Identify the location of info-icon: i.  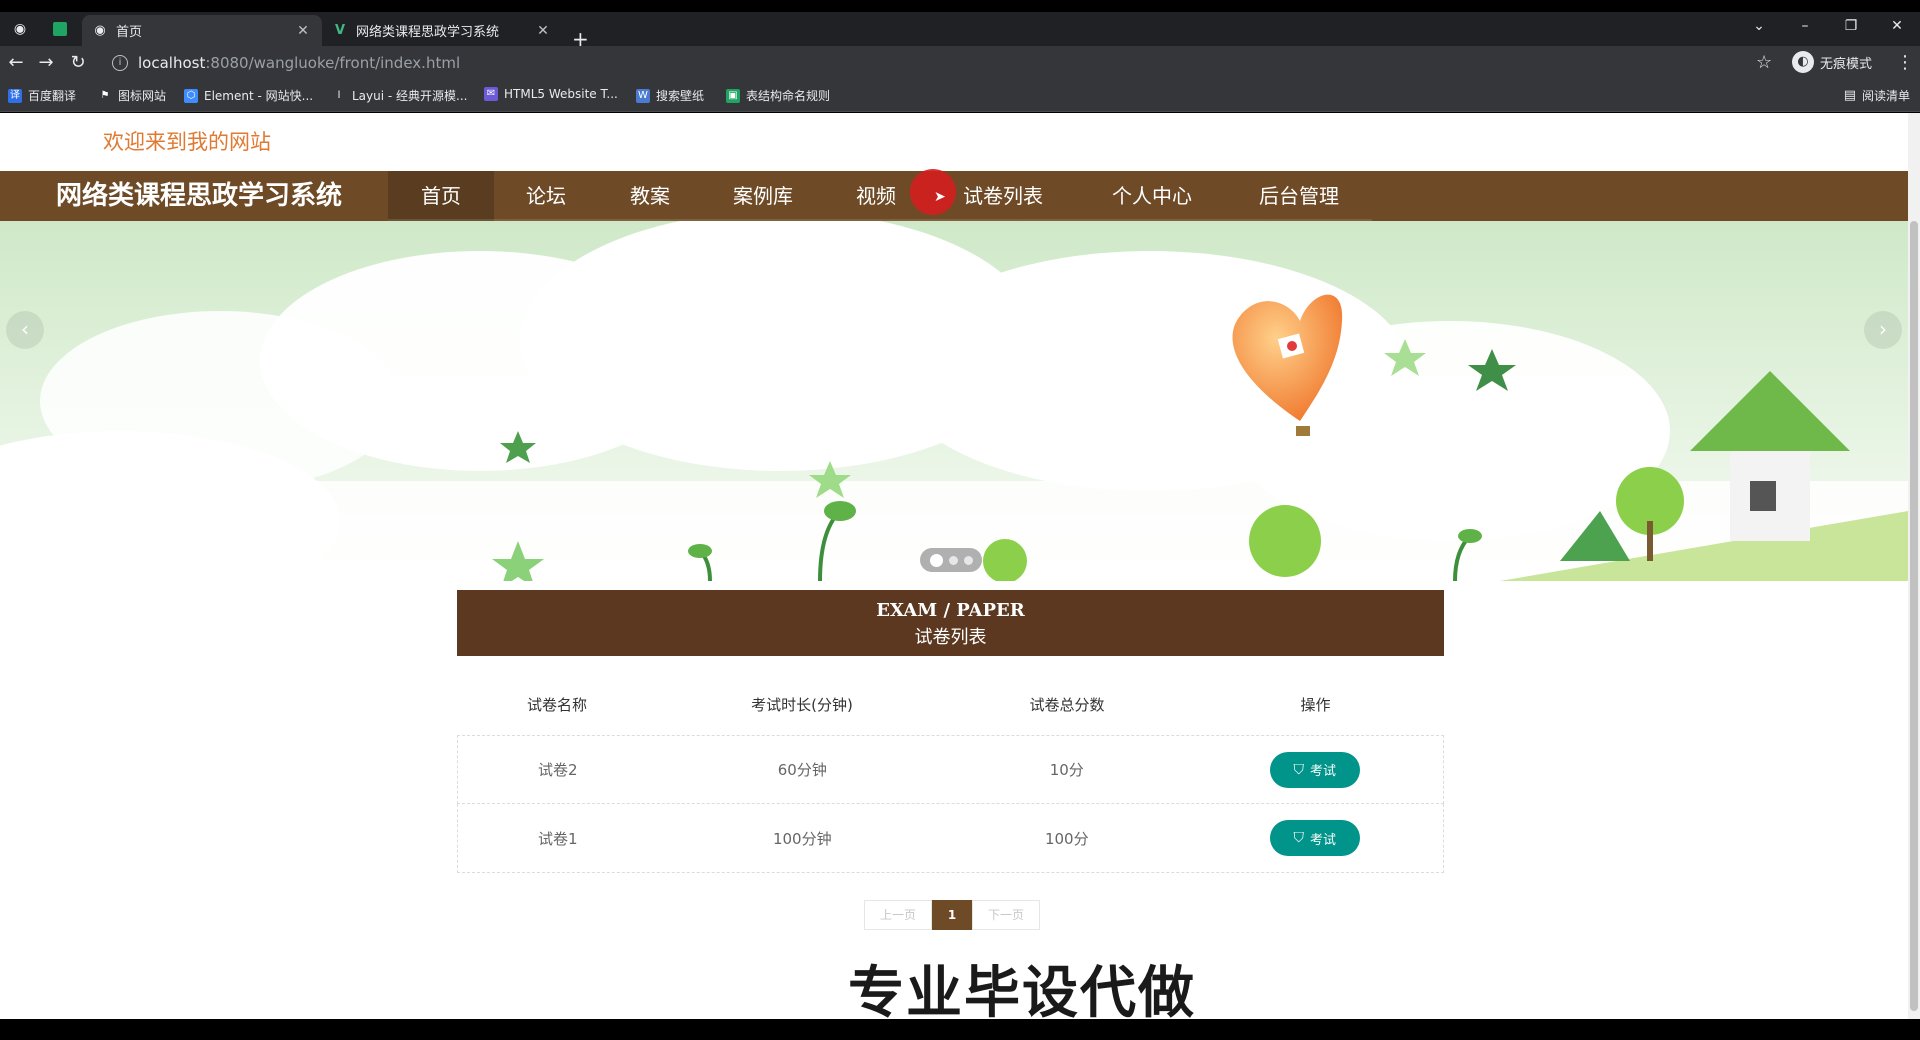
(120, 63).